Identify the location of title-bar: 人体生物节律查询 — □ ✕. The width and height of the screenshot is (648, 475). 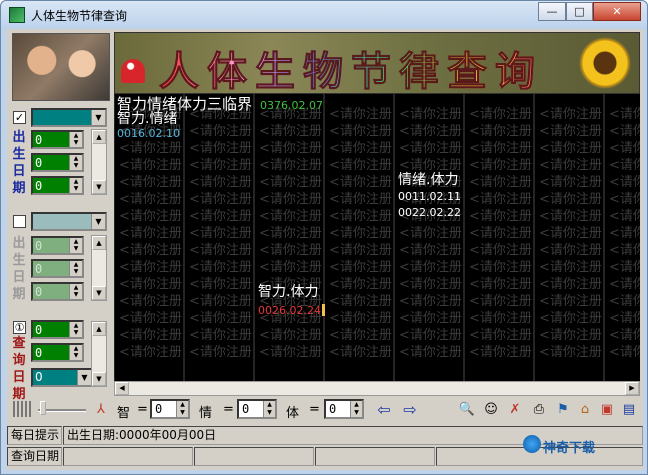
(324, 15).